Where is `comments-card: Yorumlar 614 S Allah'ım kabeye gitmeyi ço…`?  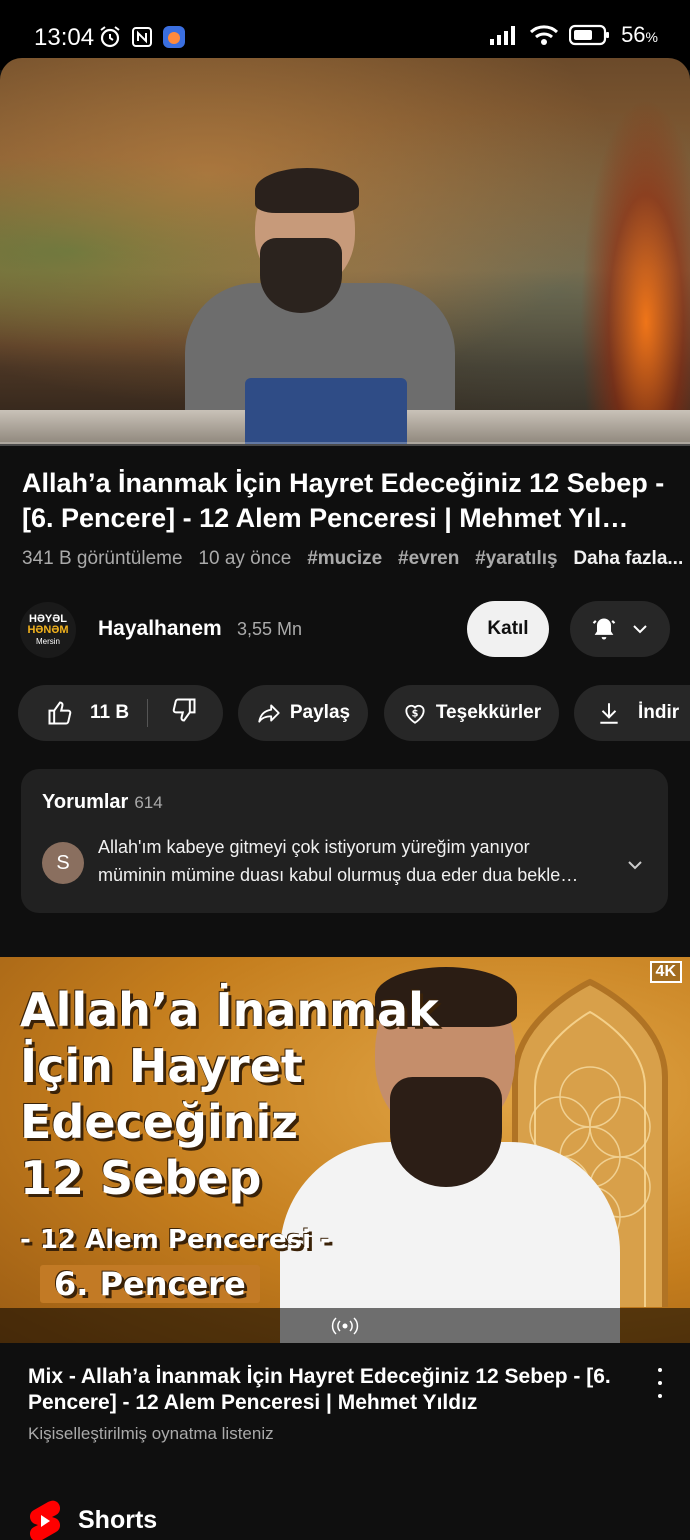
comments-card: Yorumlar 614 S Allah'ım kabeye gitmeyi ço… is located at coordinates (344, 841).